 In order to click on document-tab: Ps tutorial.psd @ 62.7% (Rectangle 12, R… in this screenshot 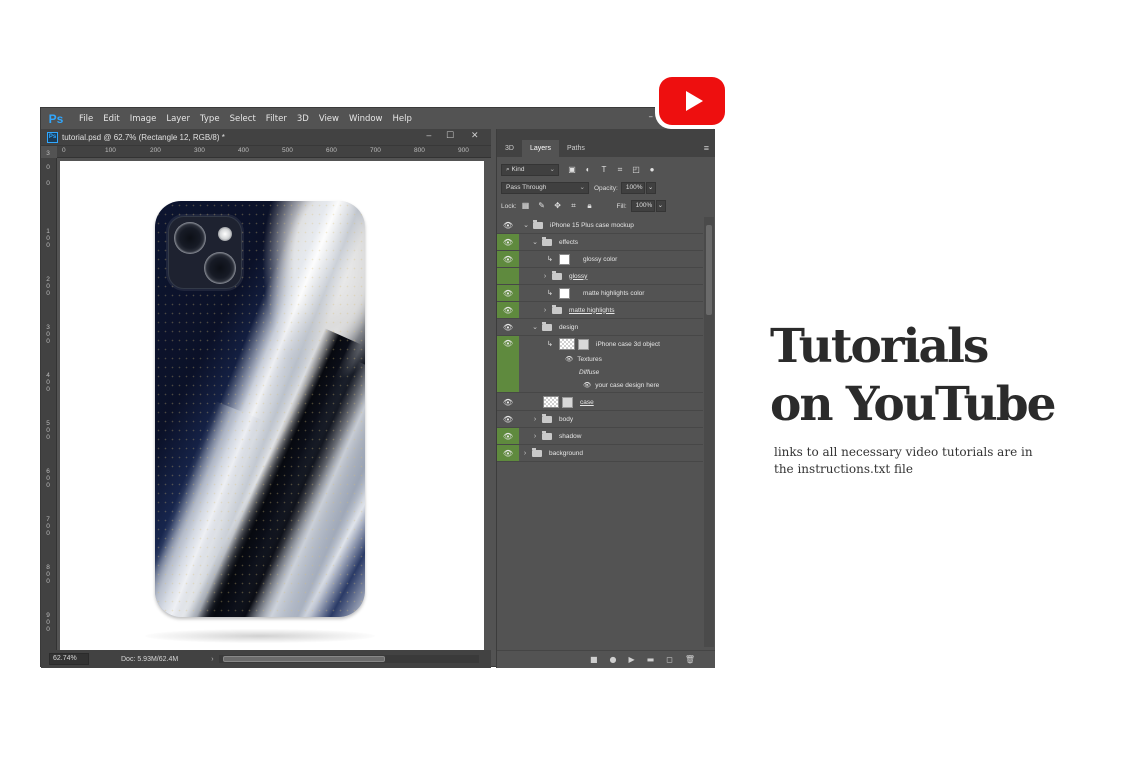, I will do `click(266, 137)`.